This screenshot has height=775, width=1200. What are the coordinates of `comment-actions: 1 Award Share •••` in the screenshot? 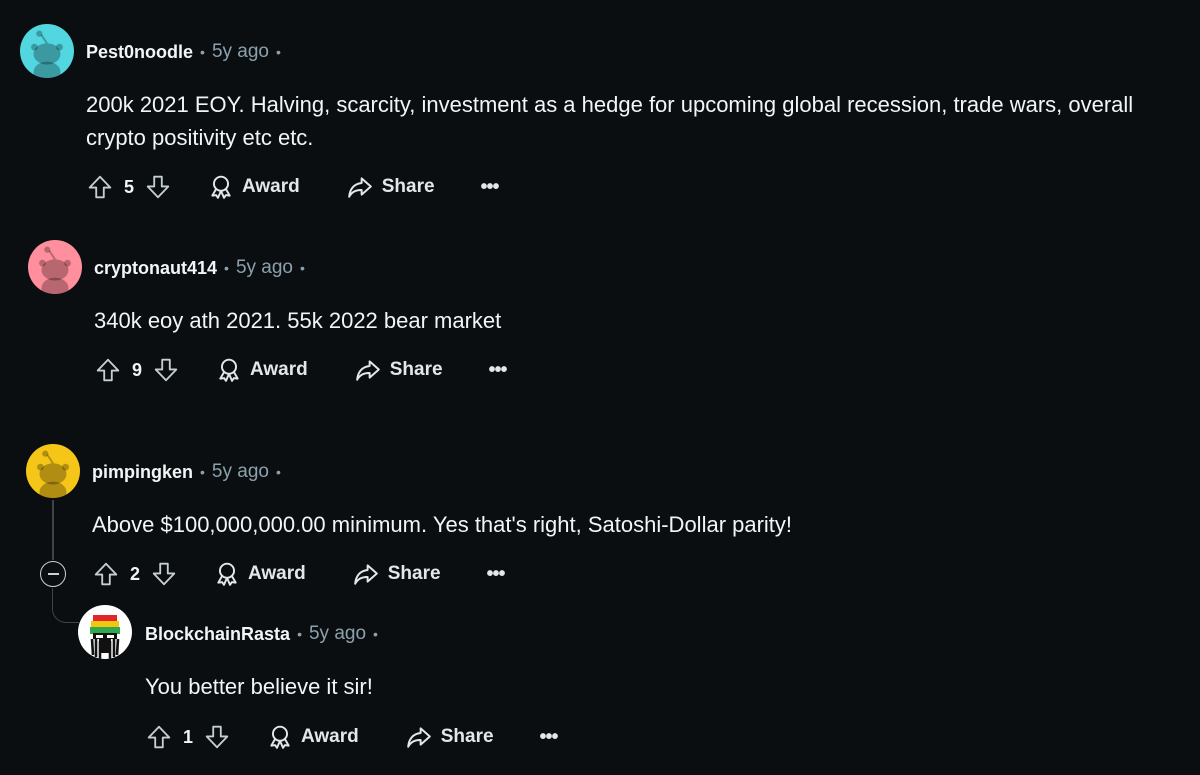 It's located at (351, 737).